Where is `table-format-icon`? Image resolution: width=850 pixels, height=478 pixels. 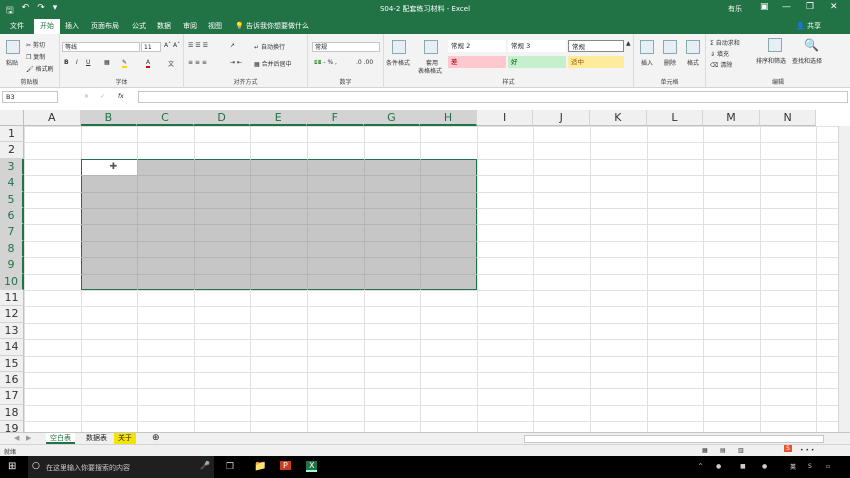 table-format-icon is located at coordinates (431, 47).